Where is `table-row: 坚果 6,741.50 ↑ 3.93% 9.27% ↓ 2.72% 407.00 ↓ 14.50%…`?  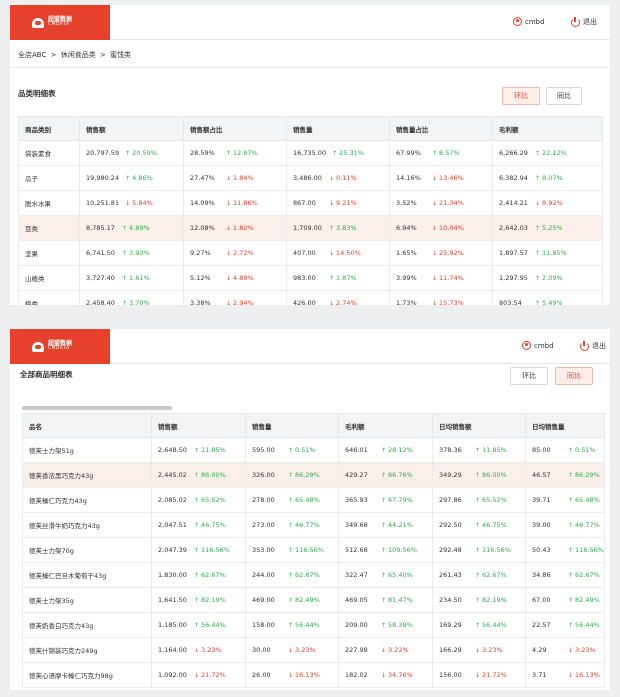
table-row: 坚果 6,741.50 ↑ 3.93% 9.27% ↓ 2.72% 407.00 ↓ 14.50%… is located at coordinates (310, 253).